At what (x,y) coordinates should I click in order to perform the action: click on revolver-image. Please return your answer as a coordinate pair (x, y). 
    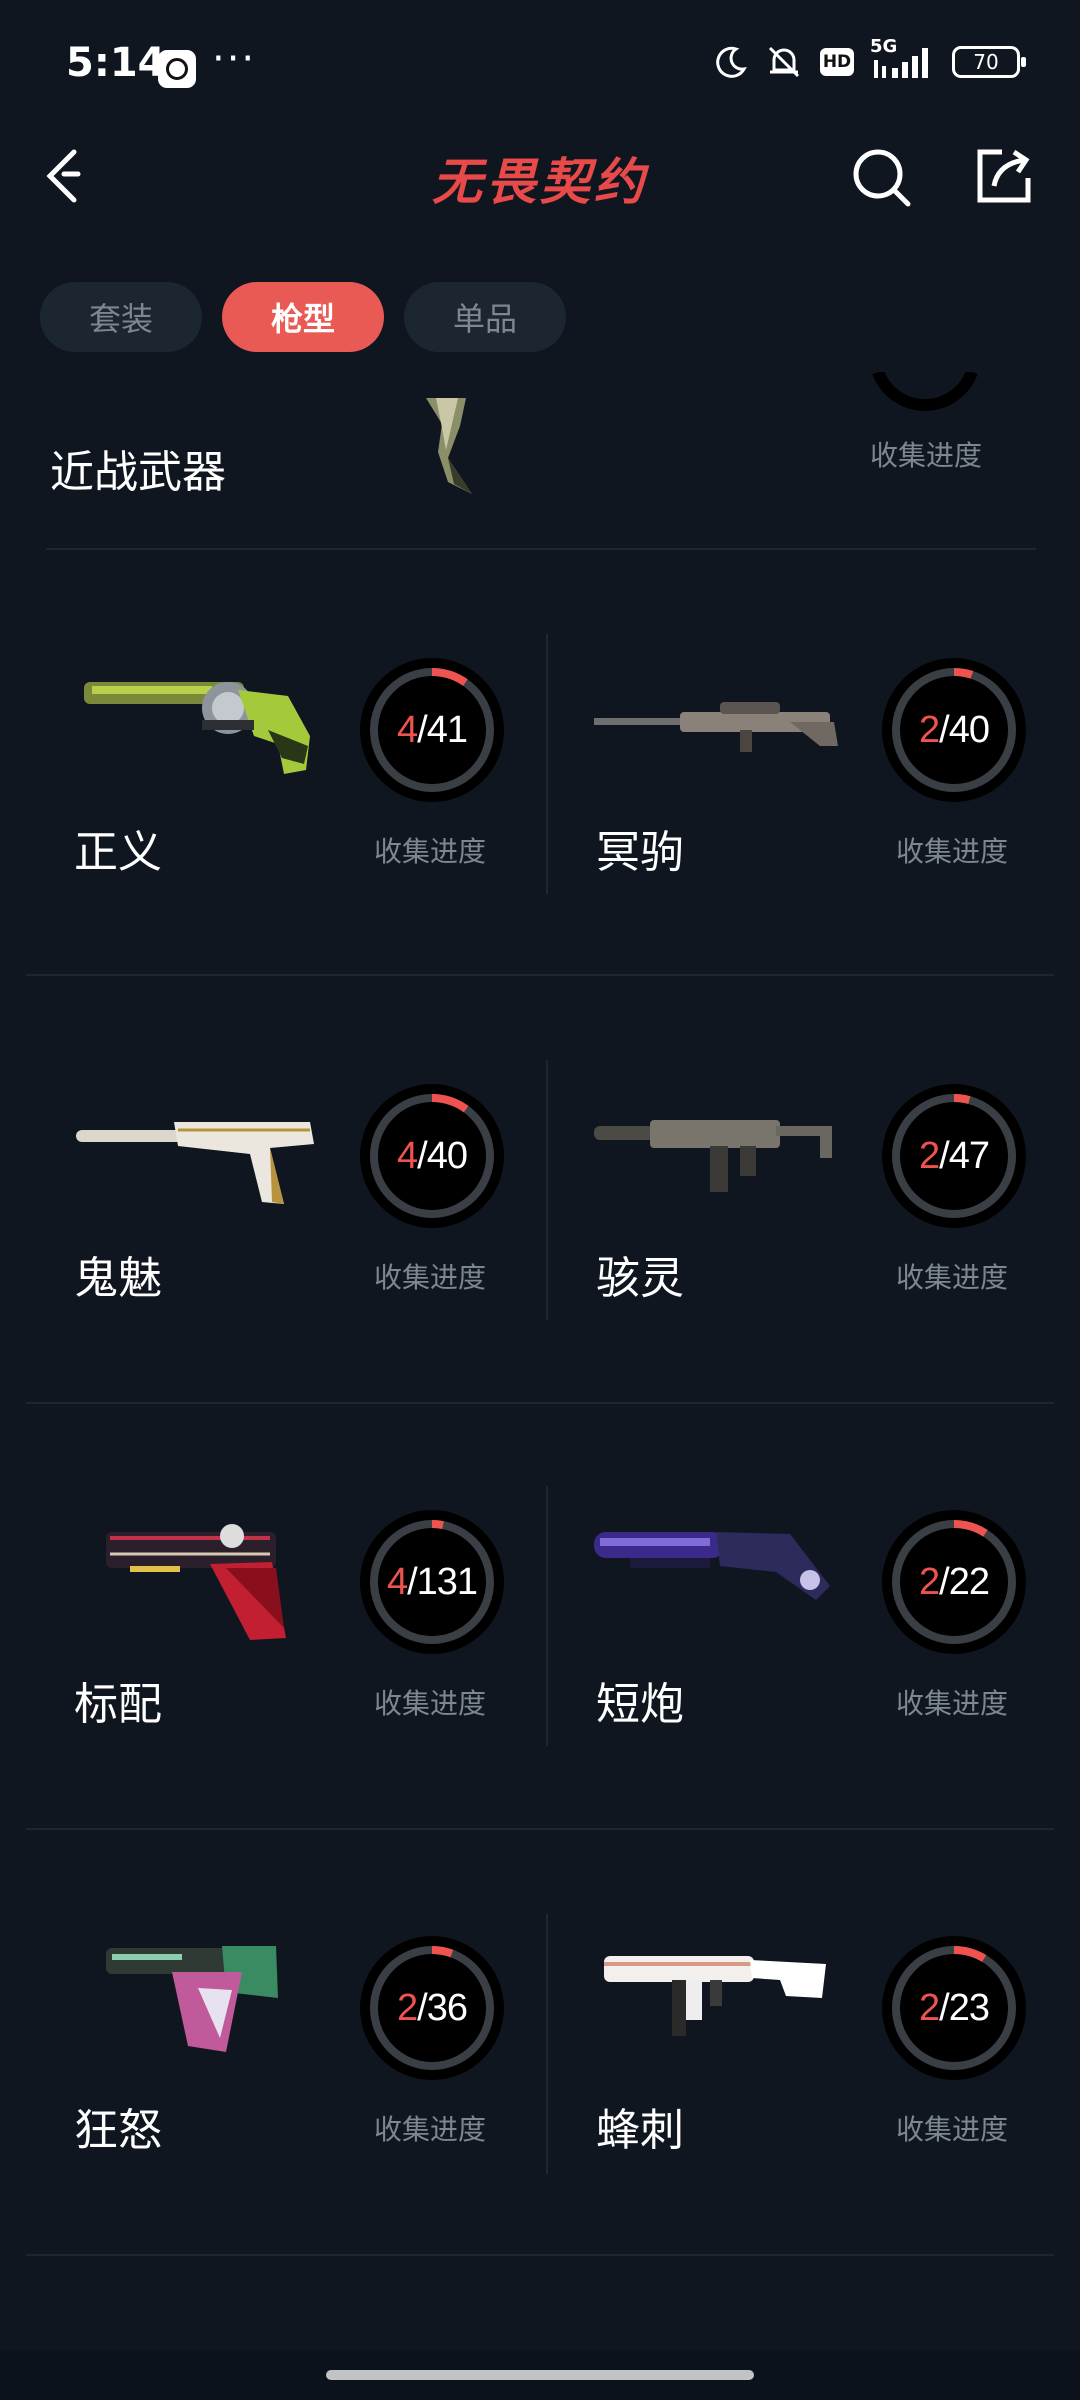
    Looking at the image, I should click on (197, 728).